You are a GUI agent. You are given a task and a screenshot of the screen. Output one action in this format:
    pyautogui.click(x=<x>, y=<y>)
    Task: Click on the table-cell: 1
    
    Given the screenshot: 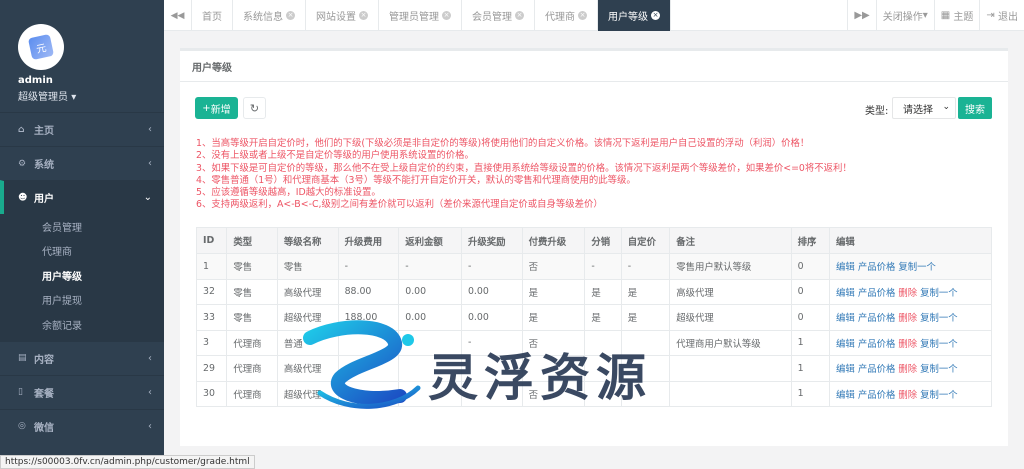 What is the action you would take?
    pyautogui.click(x=810, y=342)
    